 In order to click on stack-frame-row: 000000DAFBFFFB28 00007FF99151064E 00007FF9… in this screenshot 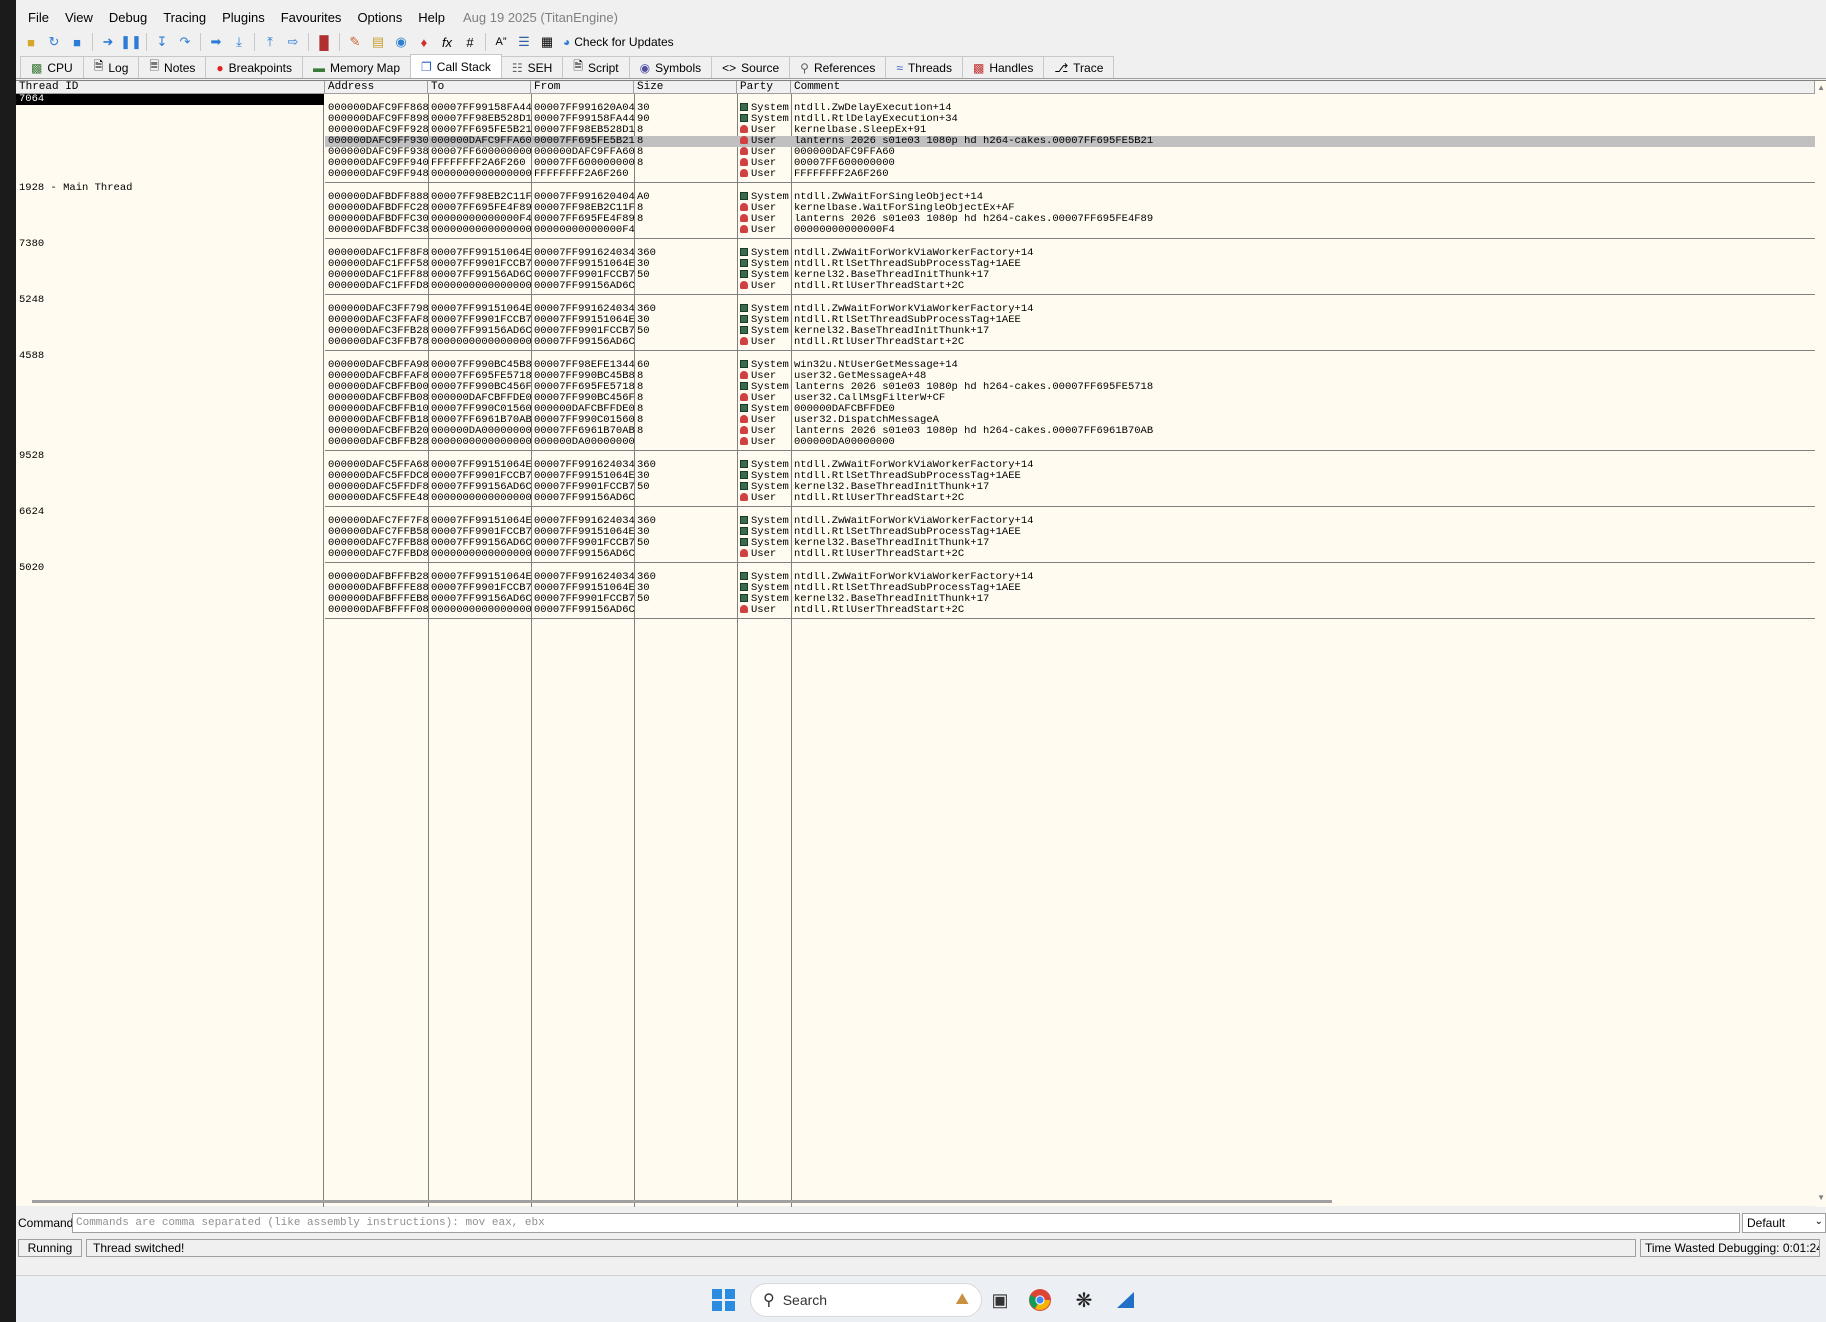, I will do `click(1070, 577)`.